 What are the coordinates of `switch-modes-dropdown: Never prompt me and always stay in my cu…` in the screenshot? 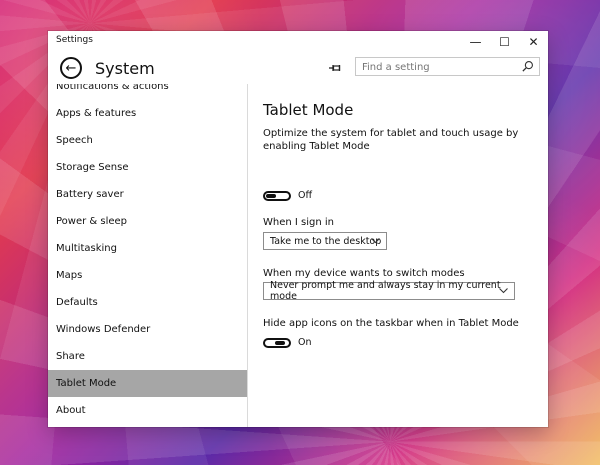 It's located at (389, 291).